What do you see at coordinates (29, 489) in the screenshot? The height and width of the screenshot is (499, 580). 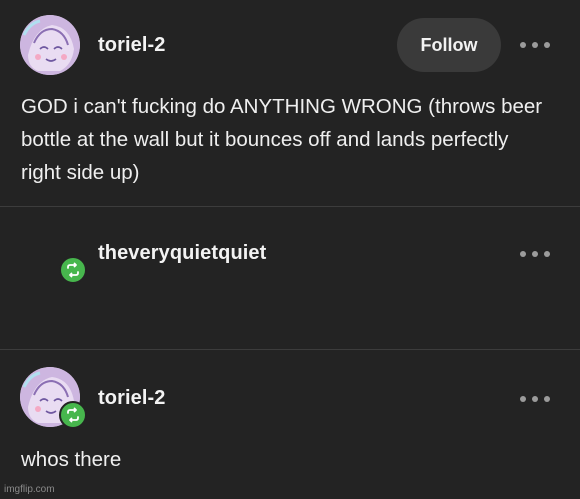 I see `watermark: imgflip.com` at bounding box center [29, 489].